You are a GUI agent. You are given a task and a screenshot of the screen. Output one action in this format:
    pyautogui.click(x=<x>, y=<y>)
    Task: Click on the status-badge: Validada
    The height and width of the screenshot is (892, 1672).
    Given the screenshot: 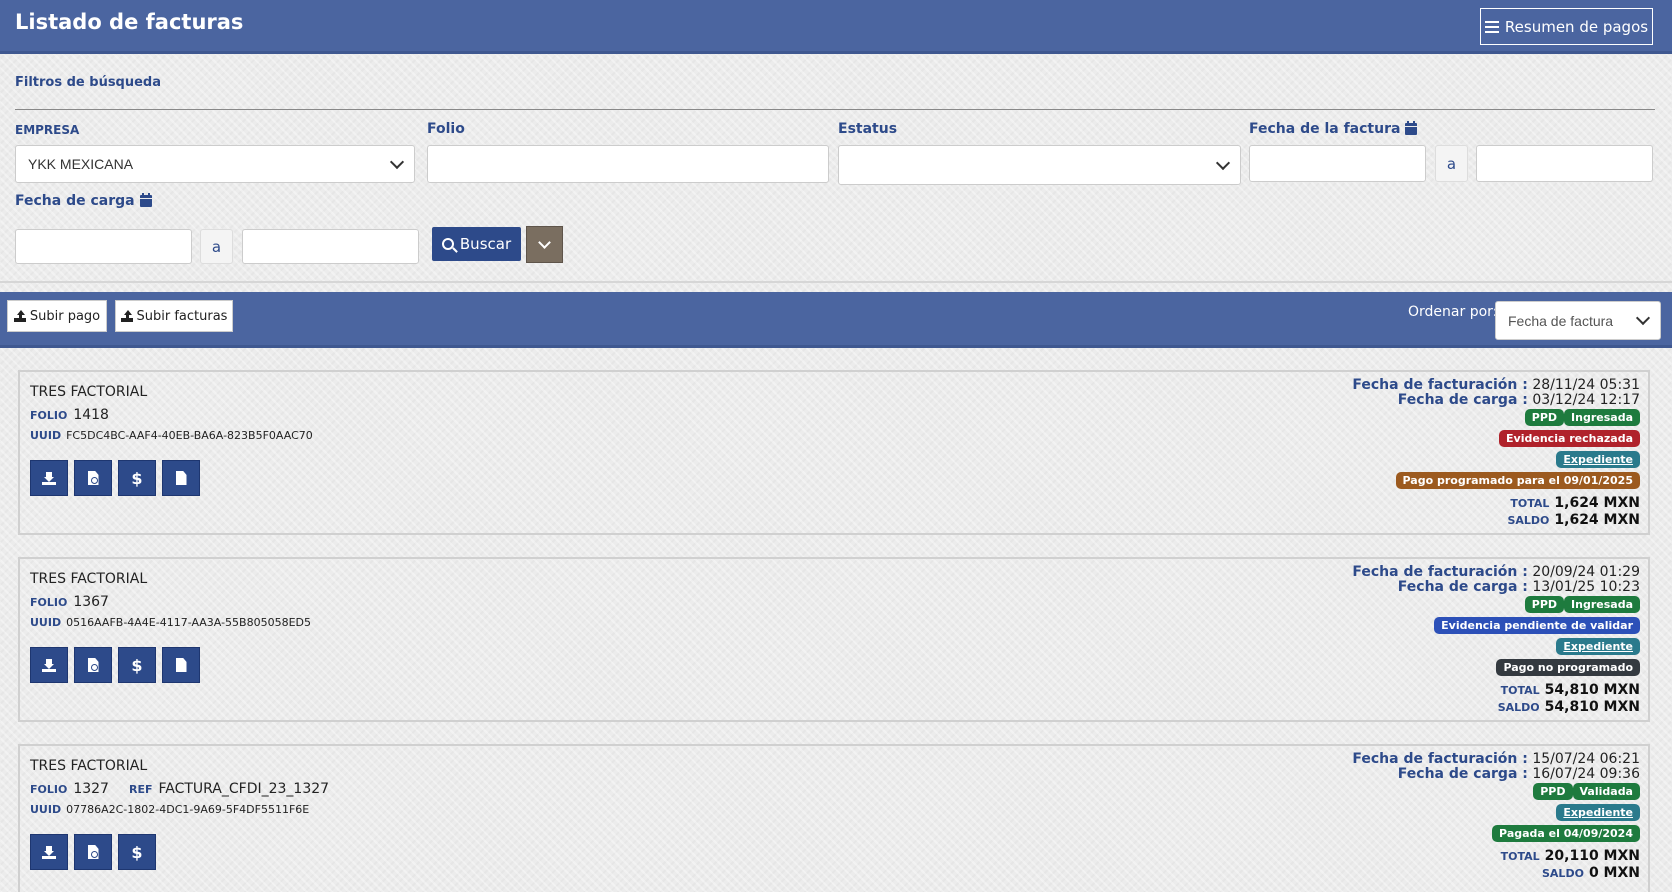 What is the action you would take?
    pyautogui.click(x=1606, y=791)
    